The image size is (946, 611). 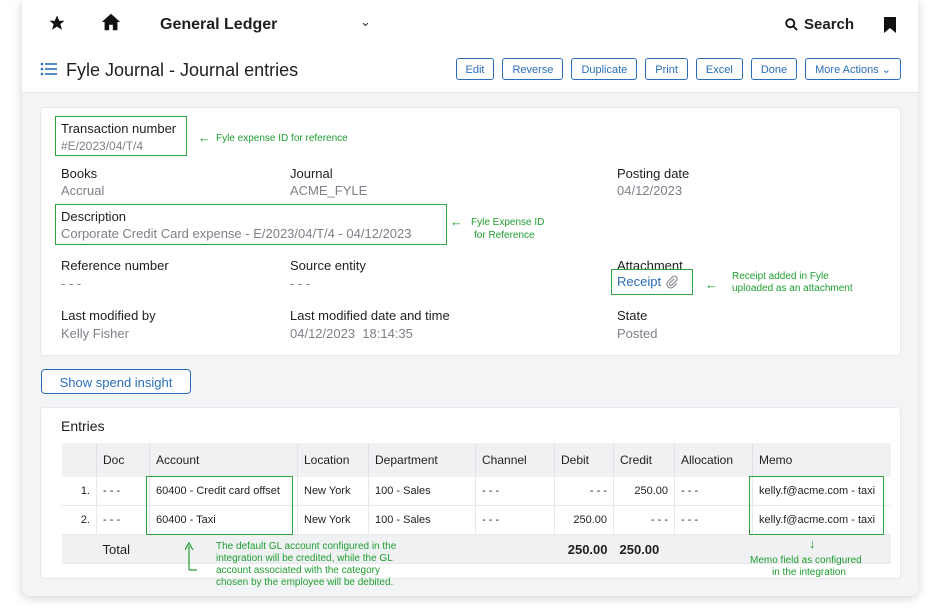 I want to click on show-spend-insight-button: Show spend insight, so click(x=116, y=381).